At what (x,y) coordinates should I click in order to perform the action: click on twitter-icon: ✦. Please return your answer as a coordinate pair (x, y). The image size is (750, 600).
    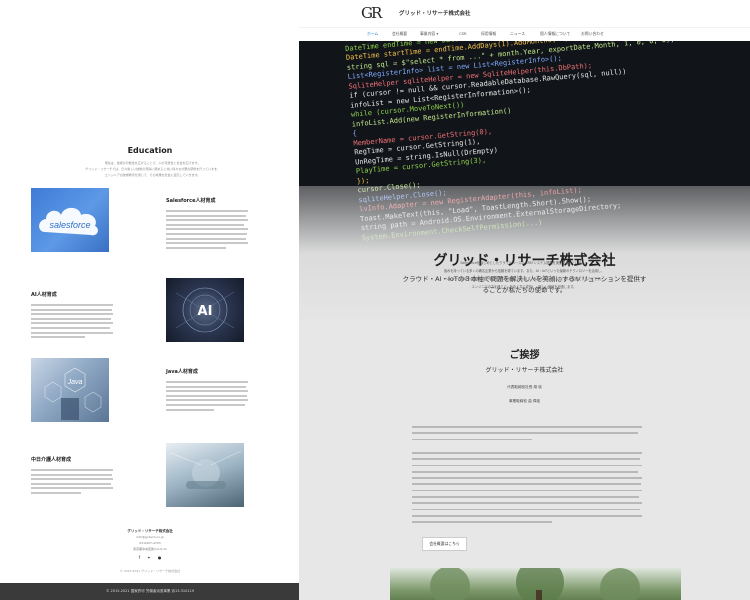
    Looking at the image, I should click on (148, 557).